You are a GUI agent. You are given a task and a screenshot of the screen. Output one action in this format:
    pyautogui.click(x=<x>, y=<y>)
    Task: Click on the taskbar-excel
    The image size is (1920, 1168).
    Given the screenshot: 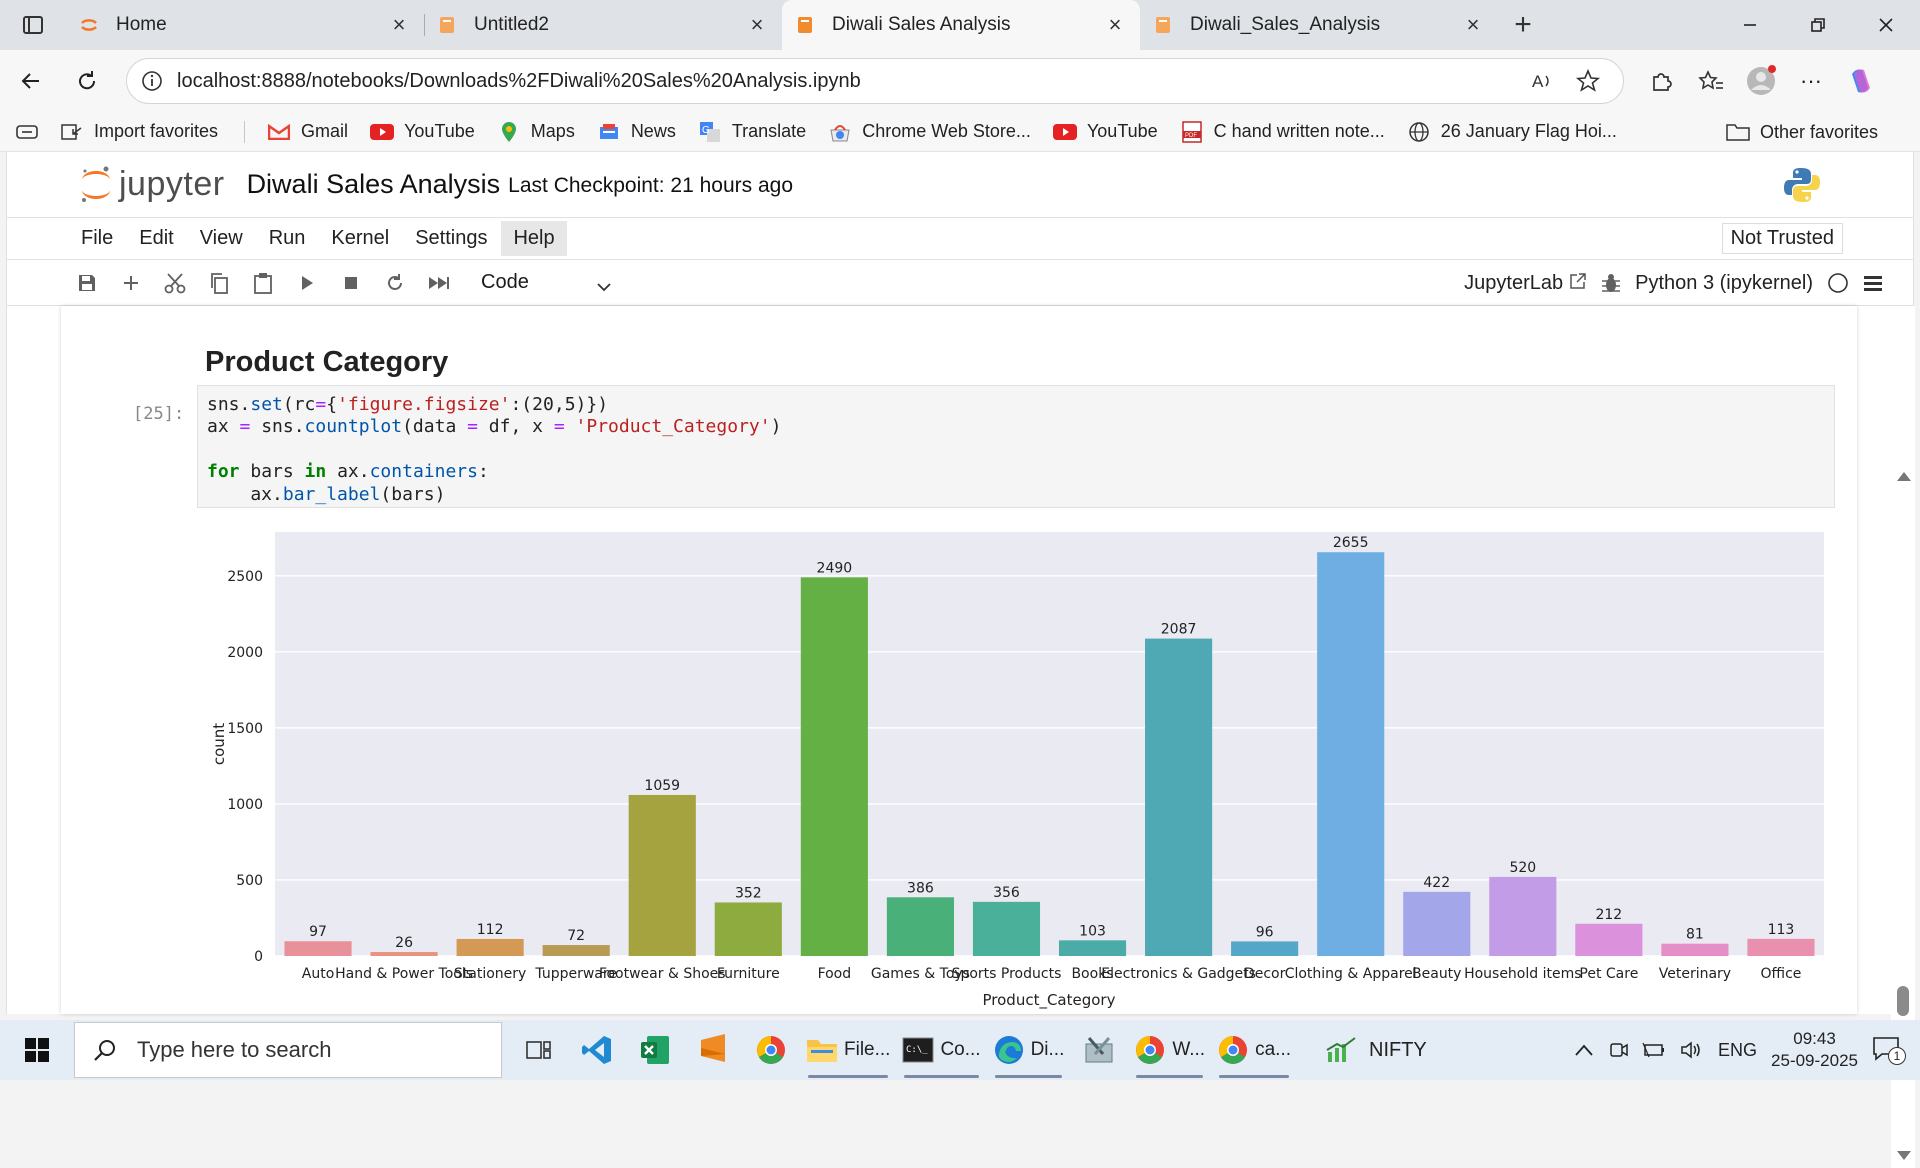 What is the action you would take?
    pyautogui.click(x=655, y=1050)
    